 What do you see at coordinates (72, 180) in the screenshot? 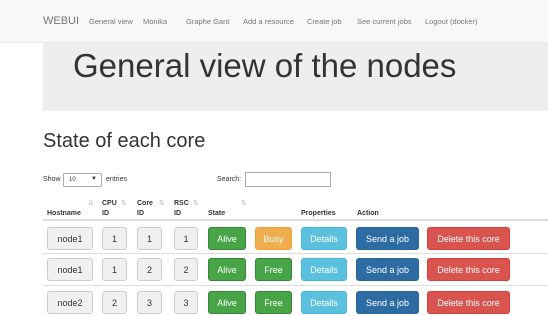
I see `entries-value: 10` at bounding box center [72, 180].